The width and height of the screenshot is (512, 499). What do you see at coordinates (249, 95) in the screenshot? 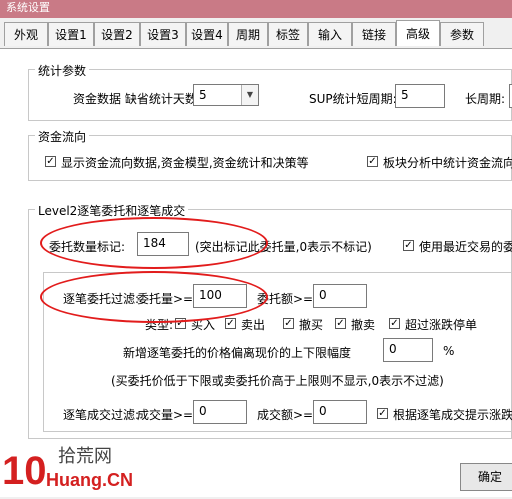
I see `chevron-down-icon: ▼` at bounding box center [249, 95].